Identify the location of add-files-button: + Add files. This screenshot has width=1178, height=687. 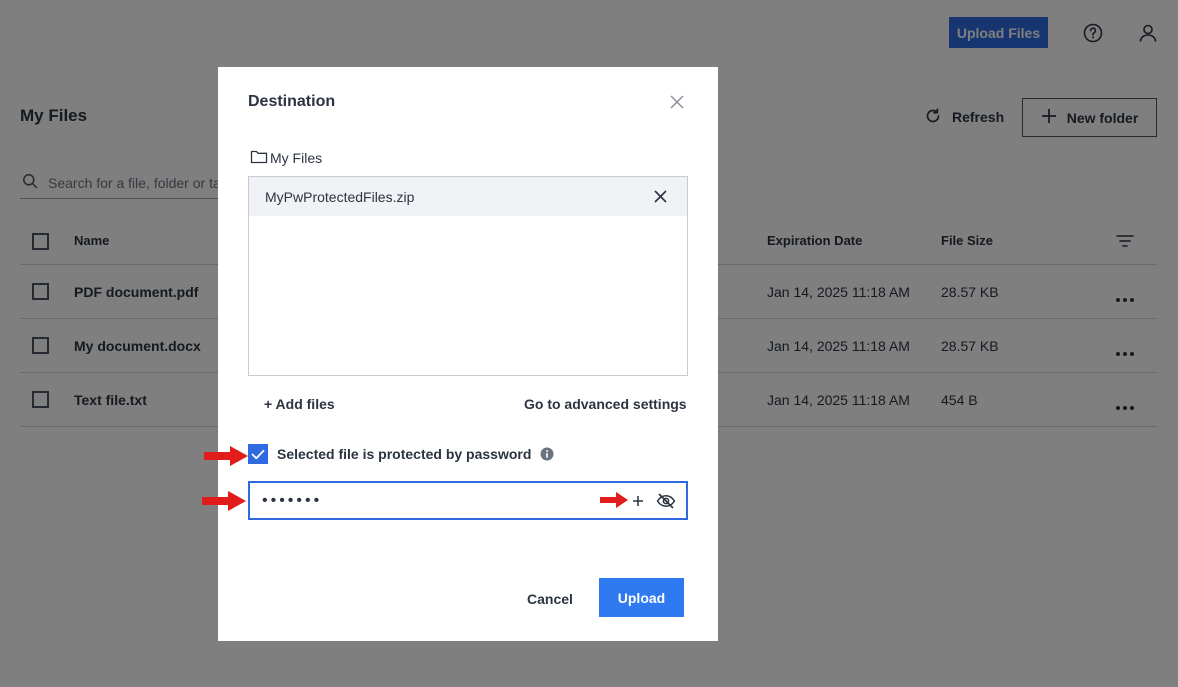
(299, 404).